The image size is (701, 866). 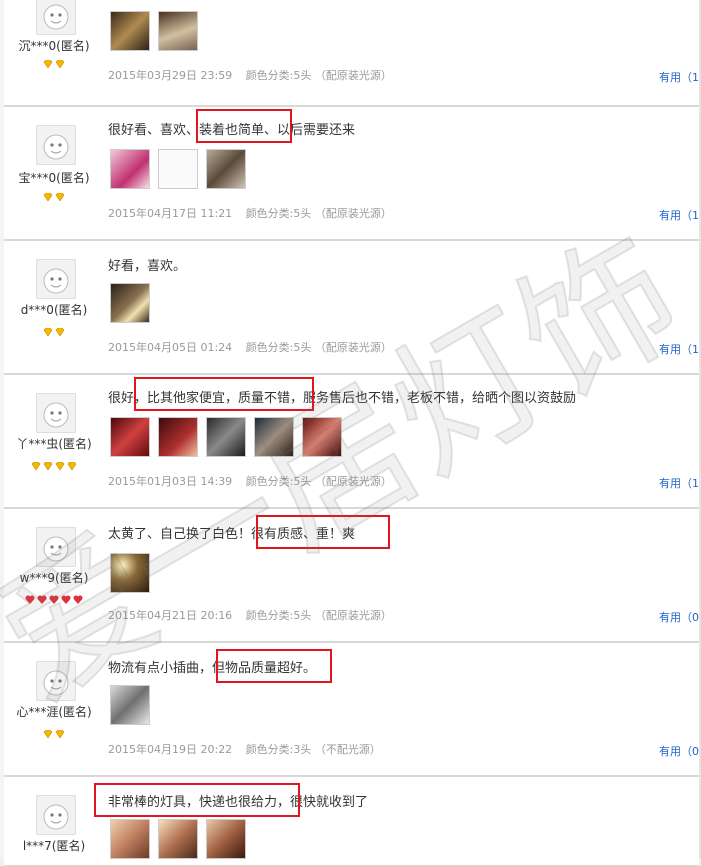 What do you see at coordinates (170, 75) in the screenshot?
I see `review-date: 2015年03月29日 23:59` at bounding box center [170, 75].